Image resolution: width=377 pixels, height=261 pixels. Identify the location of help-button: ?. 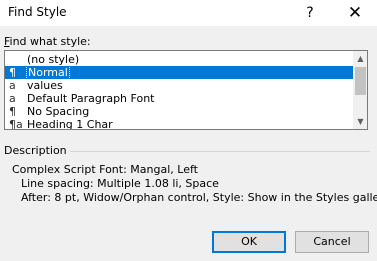
(310, 13).